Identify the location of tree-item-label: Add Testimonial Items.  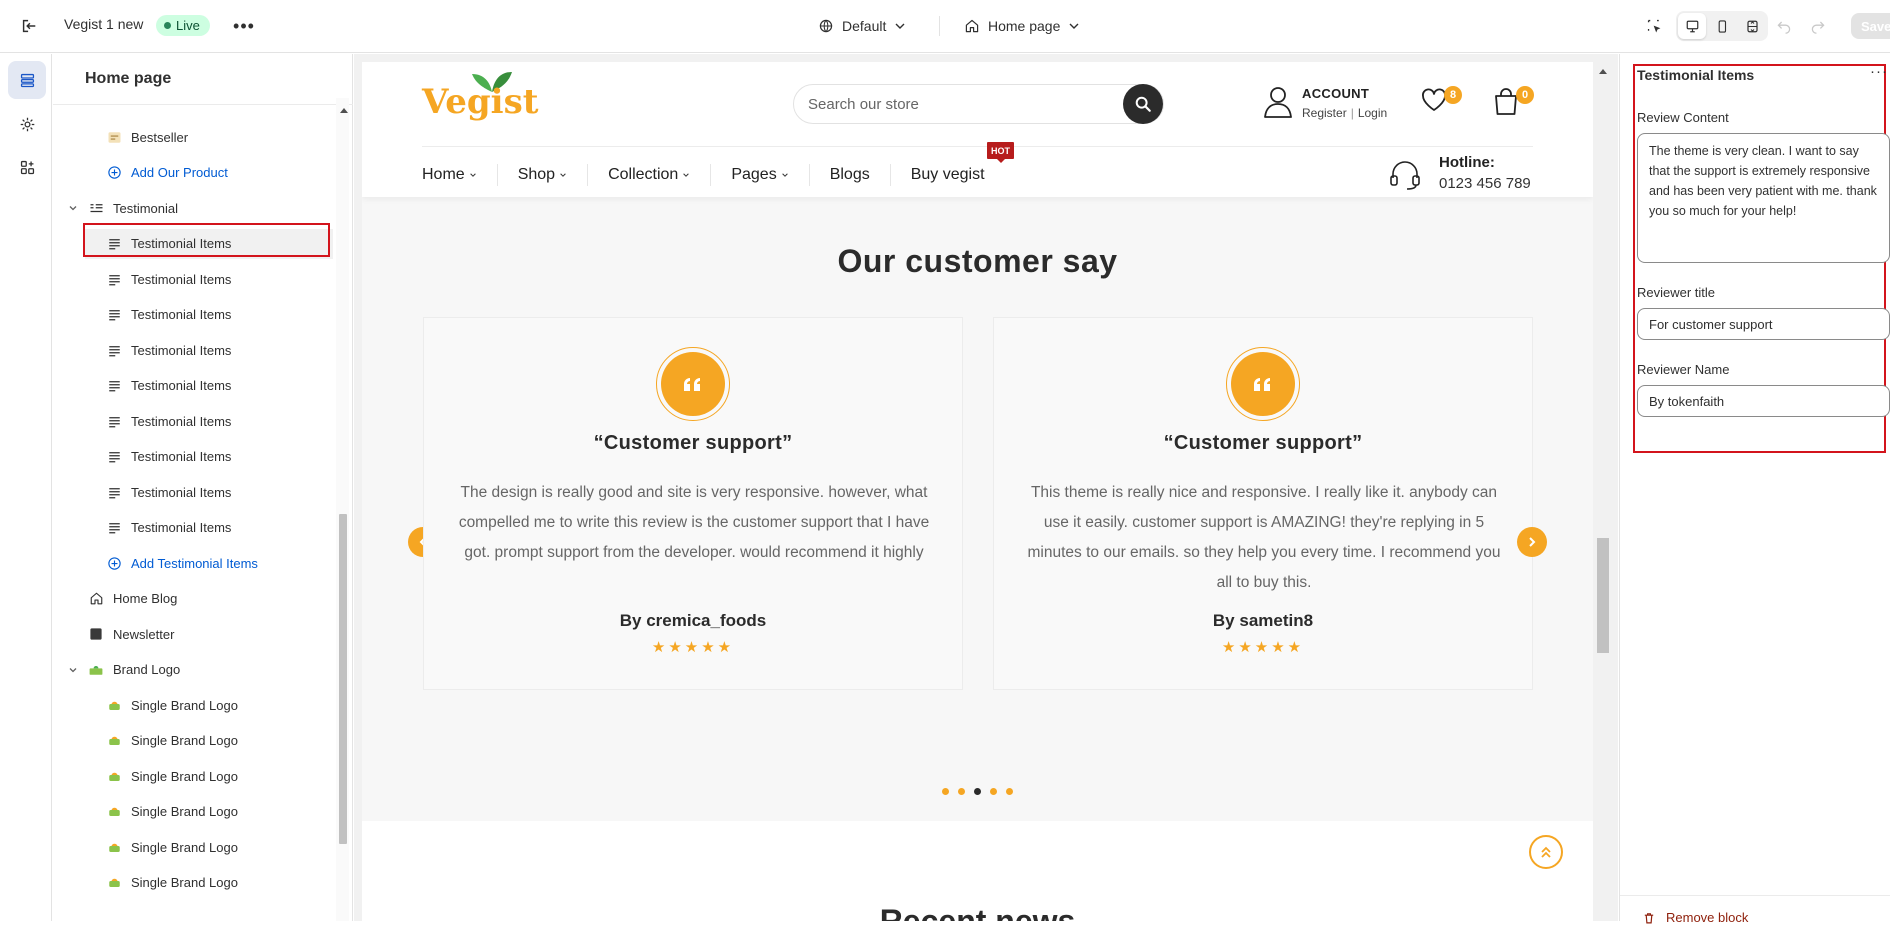
(194, 563).